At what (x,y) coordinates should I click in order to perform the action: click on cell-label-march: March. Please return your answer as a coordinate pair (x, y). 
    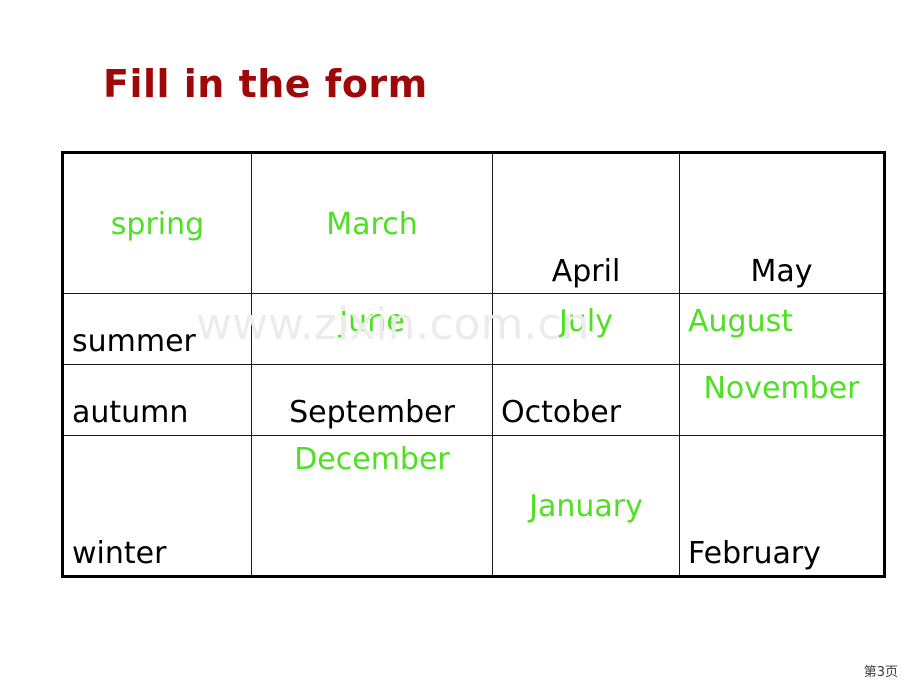
    Looking at the image, I should click on (372, 224).